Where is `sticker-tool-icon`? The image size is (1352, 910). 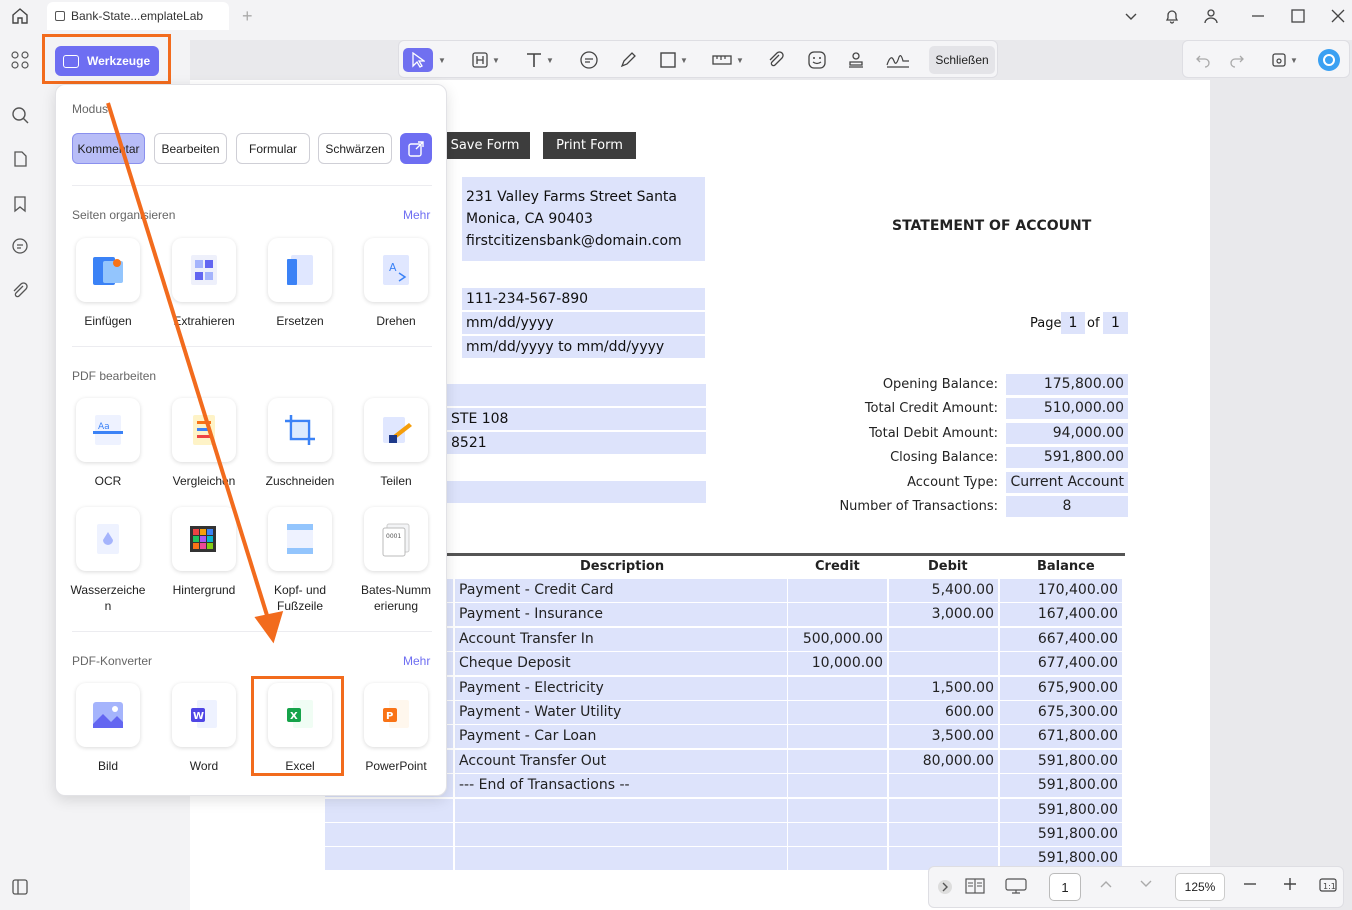 sticker-tool-icon is located at coordinates (817, 60).